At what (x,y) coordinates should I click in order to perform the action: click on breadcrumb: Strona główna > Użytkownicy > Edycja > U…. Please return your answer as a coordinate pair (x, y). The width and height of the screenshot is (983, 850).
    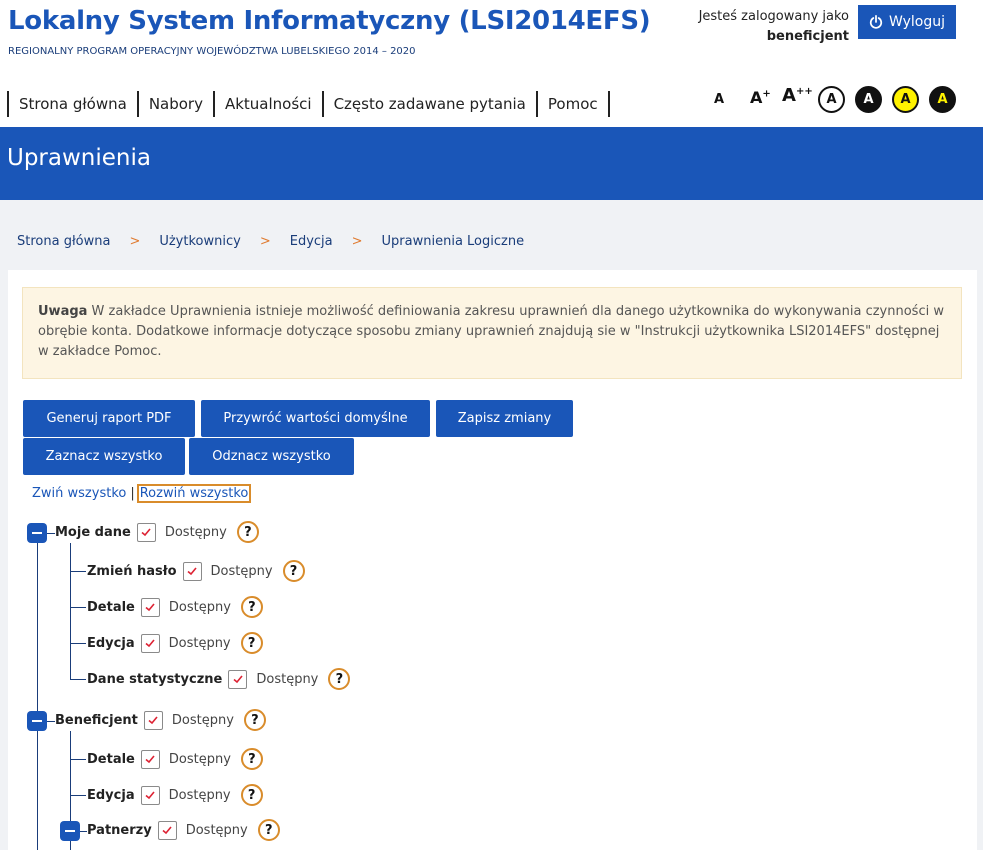
    Looking at the image, I should click on (270, 241).